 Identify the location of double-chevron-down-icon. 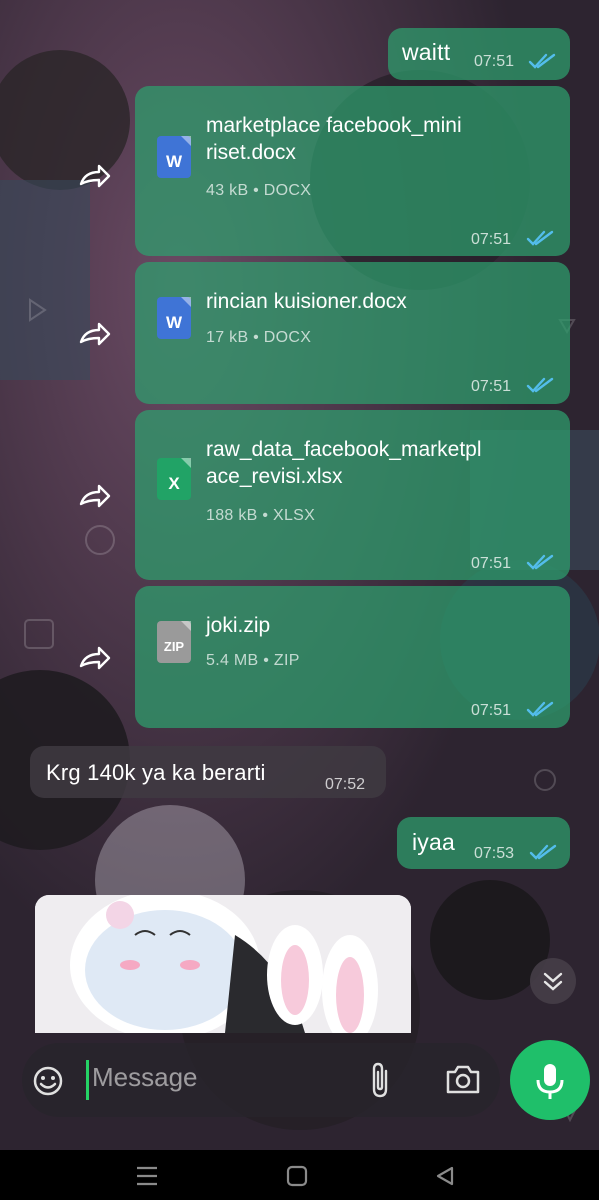
(553, 981).